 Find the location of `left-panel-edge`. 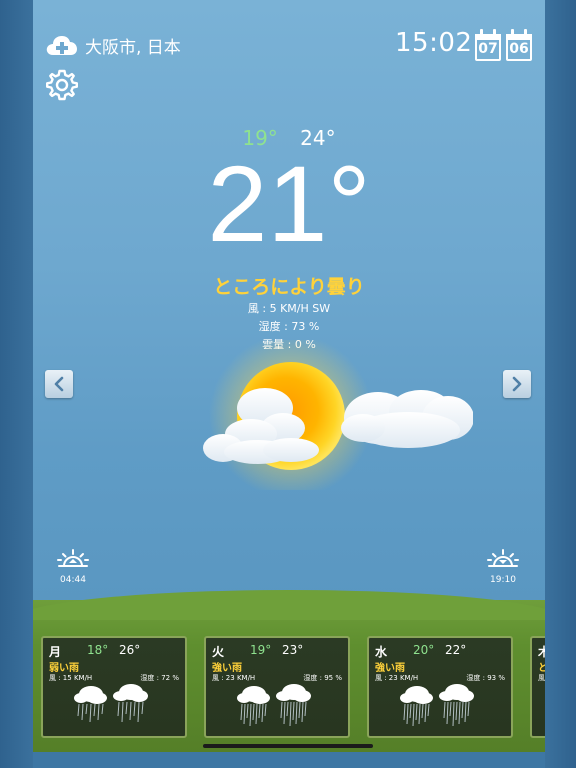

left-panel-edge is located at coordinates (16, 384).